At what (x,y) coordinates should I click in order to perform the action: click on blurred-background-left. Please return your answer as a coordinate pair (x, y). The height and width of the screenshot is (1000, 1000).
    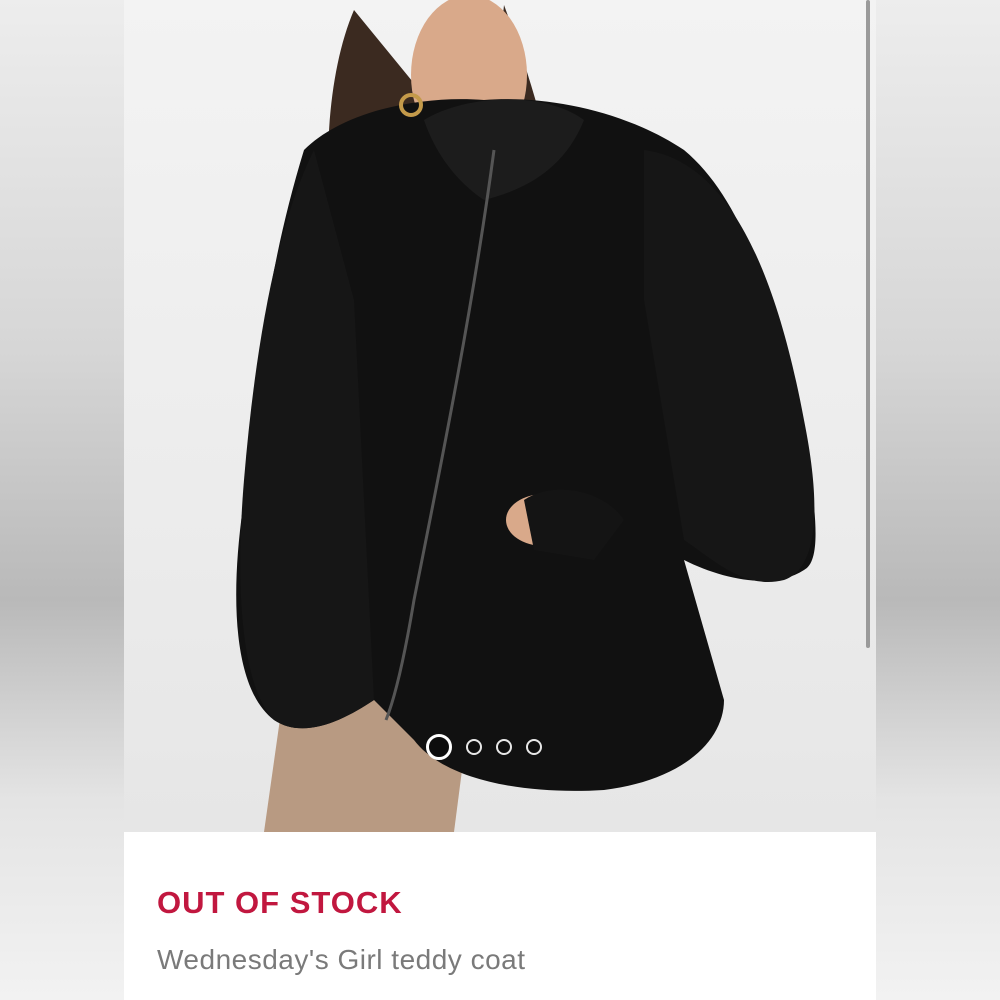
    Looking at the image, I should click on (62, 500).